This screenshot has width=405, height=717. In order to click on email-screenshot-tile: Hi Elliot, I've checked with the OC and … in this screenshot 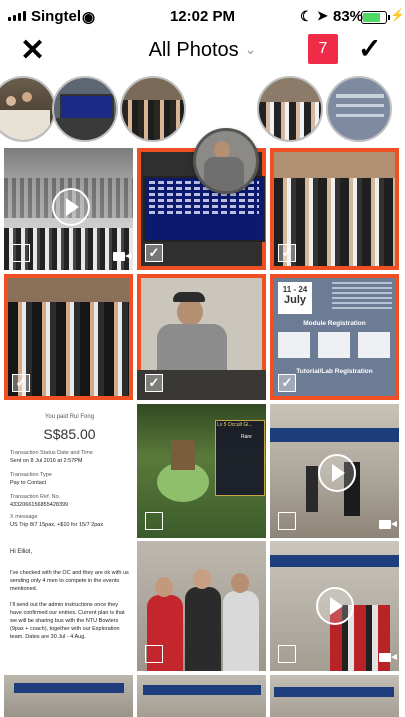, I will do `click(68, 606)`.